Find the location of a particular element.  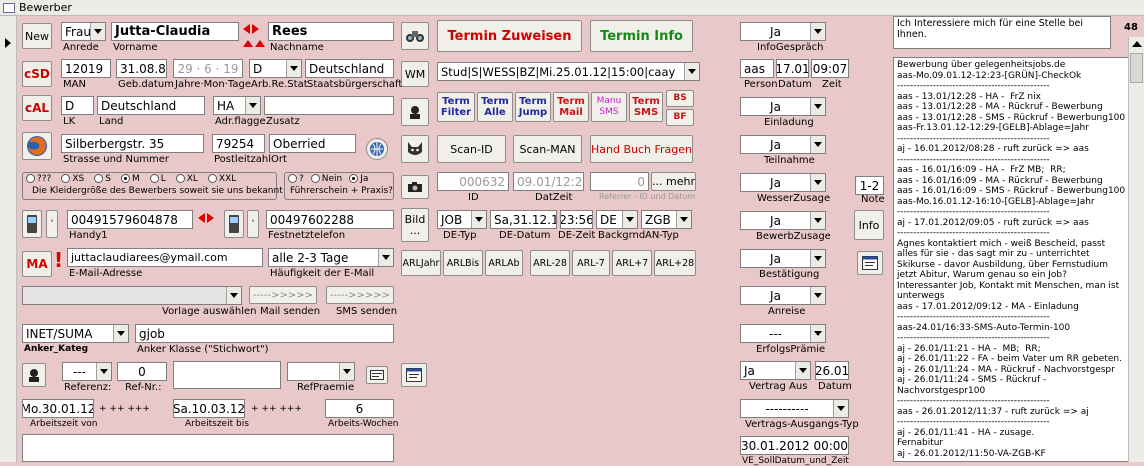

wesserzusage-combo: Ja is located at coordinates (783, 182).